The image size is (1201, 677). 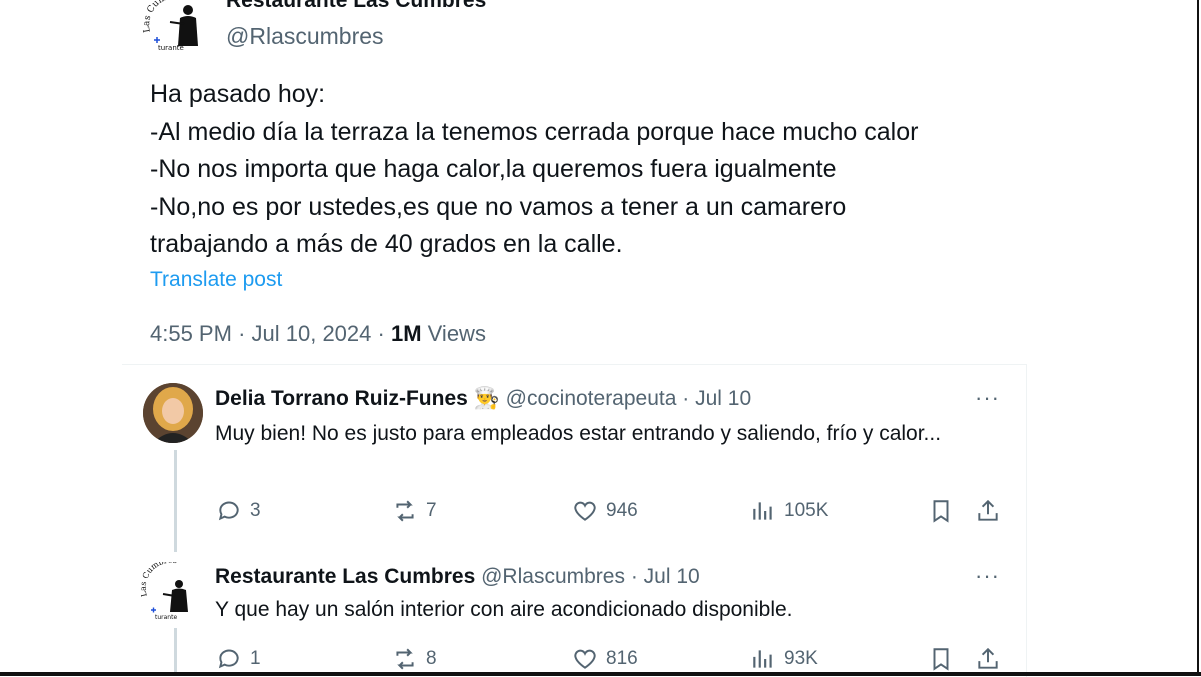 What do you see at coordinates (456, 333) in the screenshot?
I see `views-label: Views` at bounding box center [456, 333].